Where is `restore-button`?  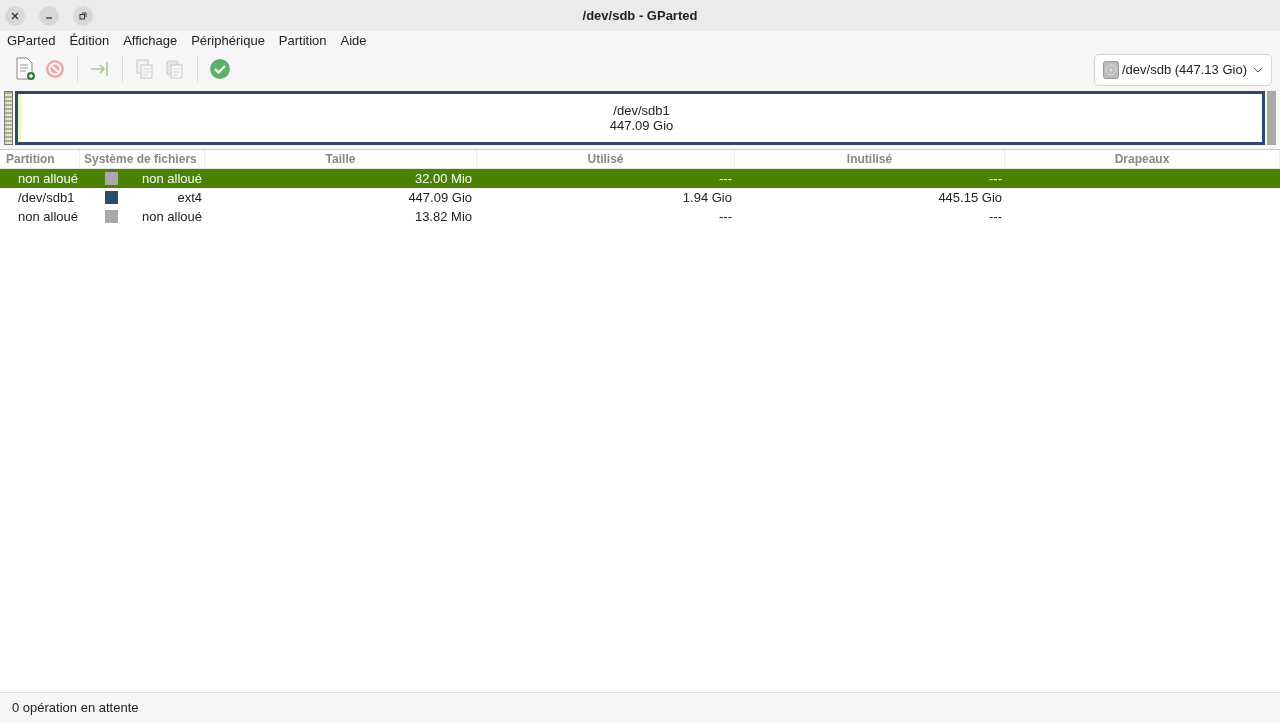
restore-button is located at coordinates (83, 15).